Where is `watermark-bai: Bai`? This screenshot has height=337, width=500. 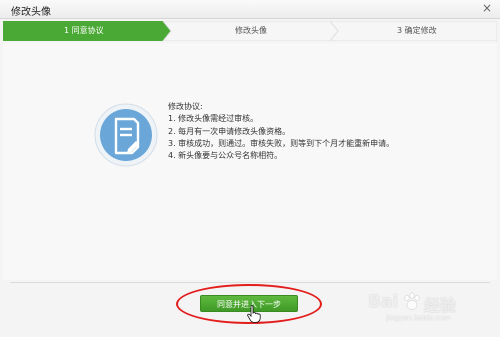 watermark-bai: Bai is located at coordinates (383, 302).